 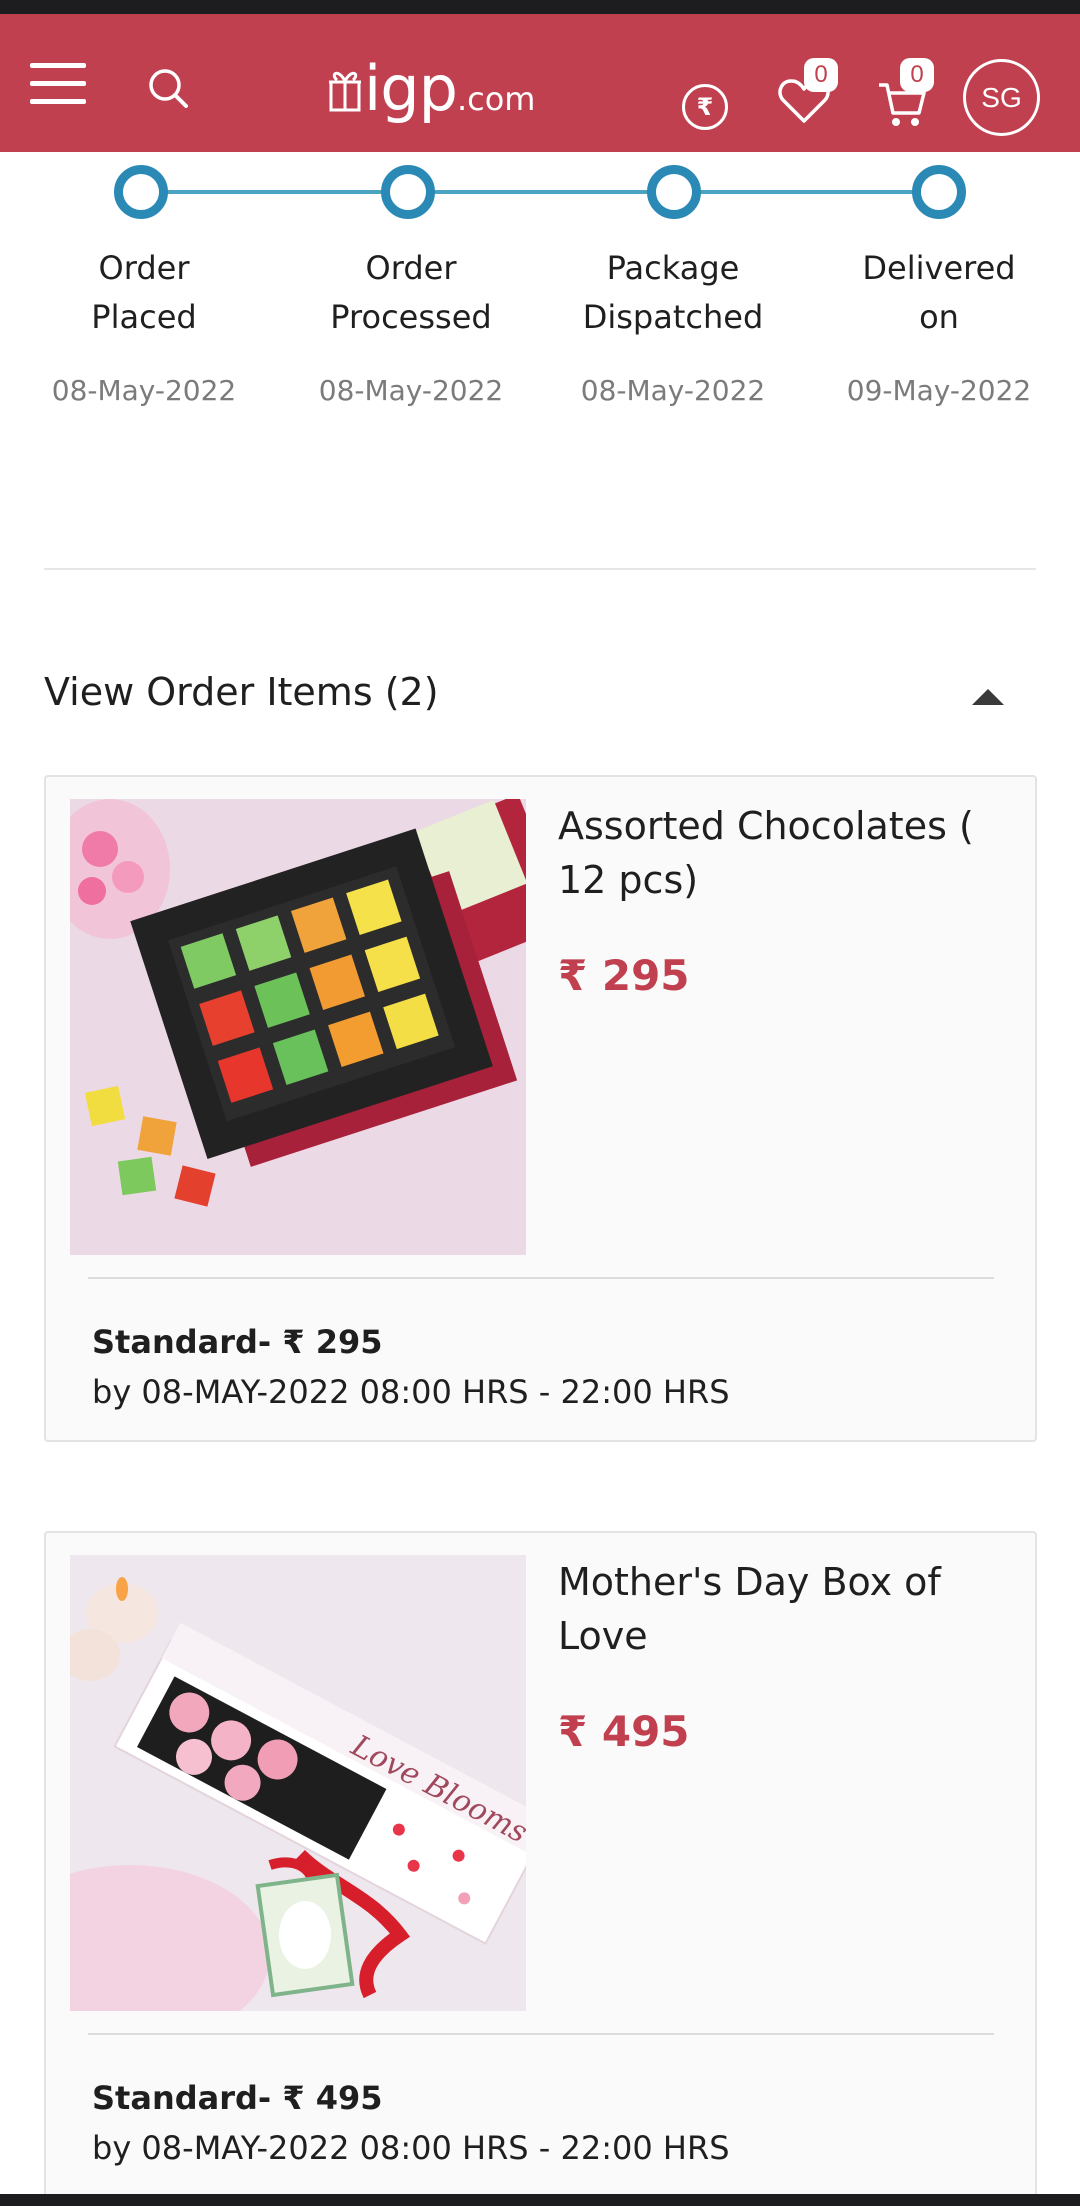 What do you see at coordinates (540, 7) in the screenshot?
I see `status-bar` at bounding box center [540, 7].